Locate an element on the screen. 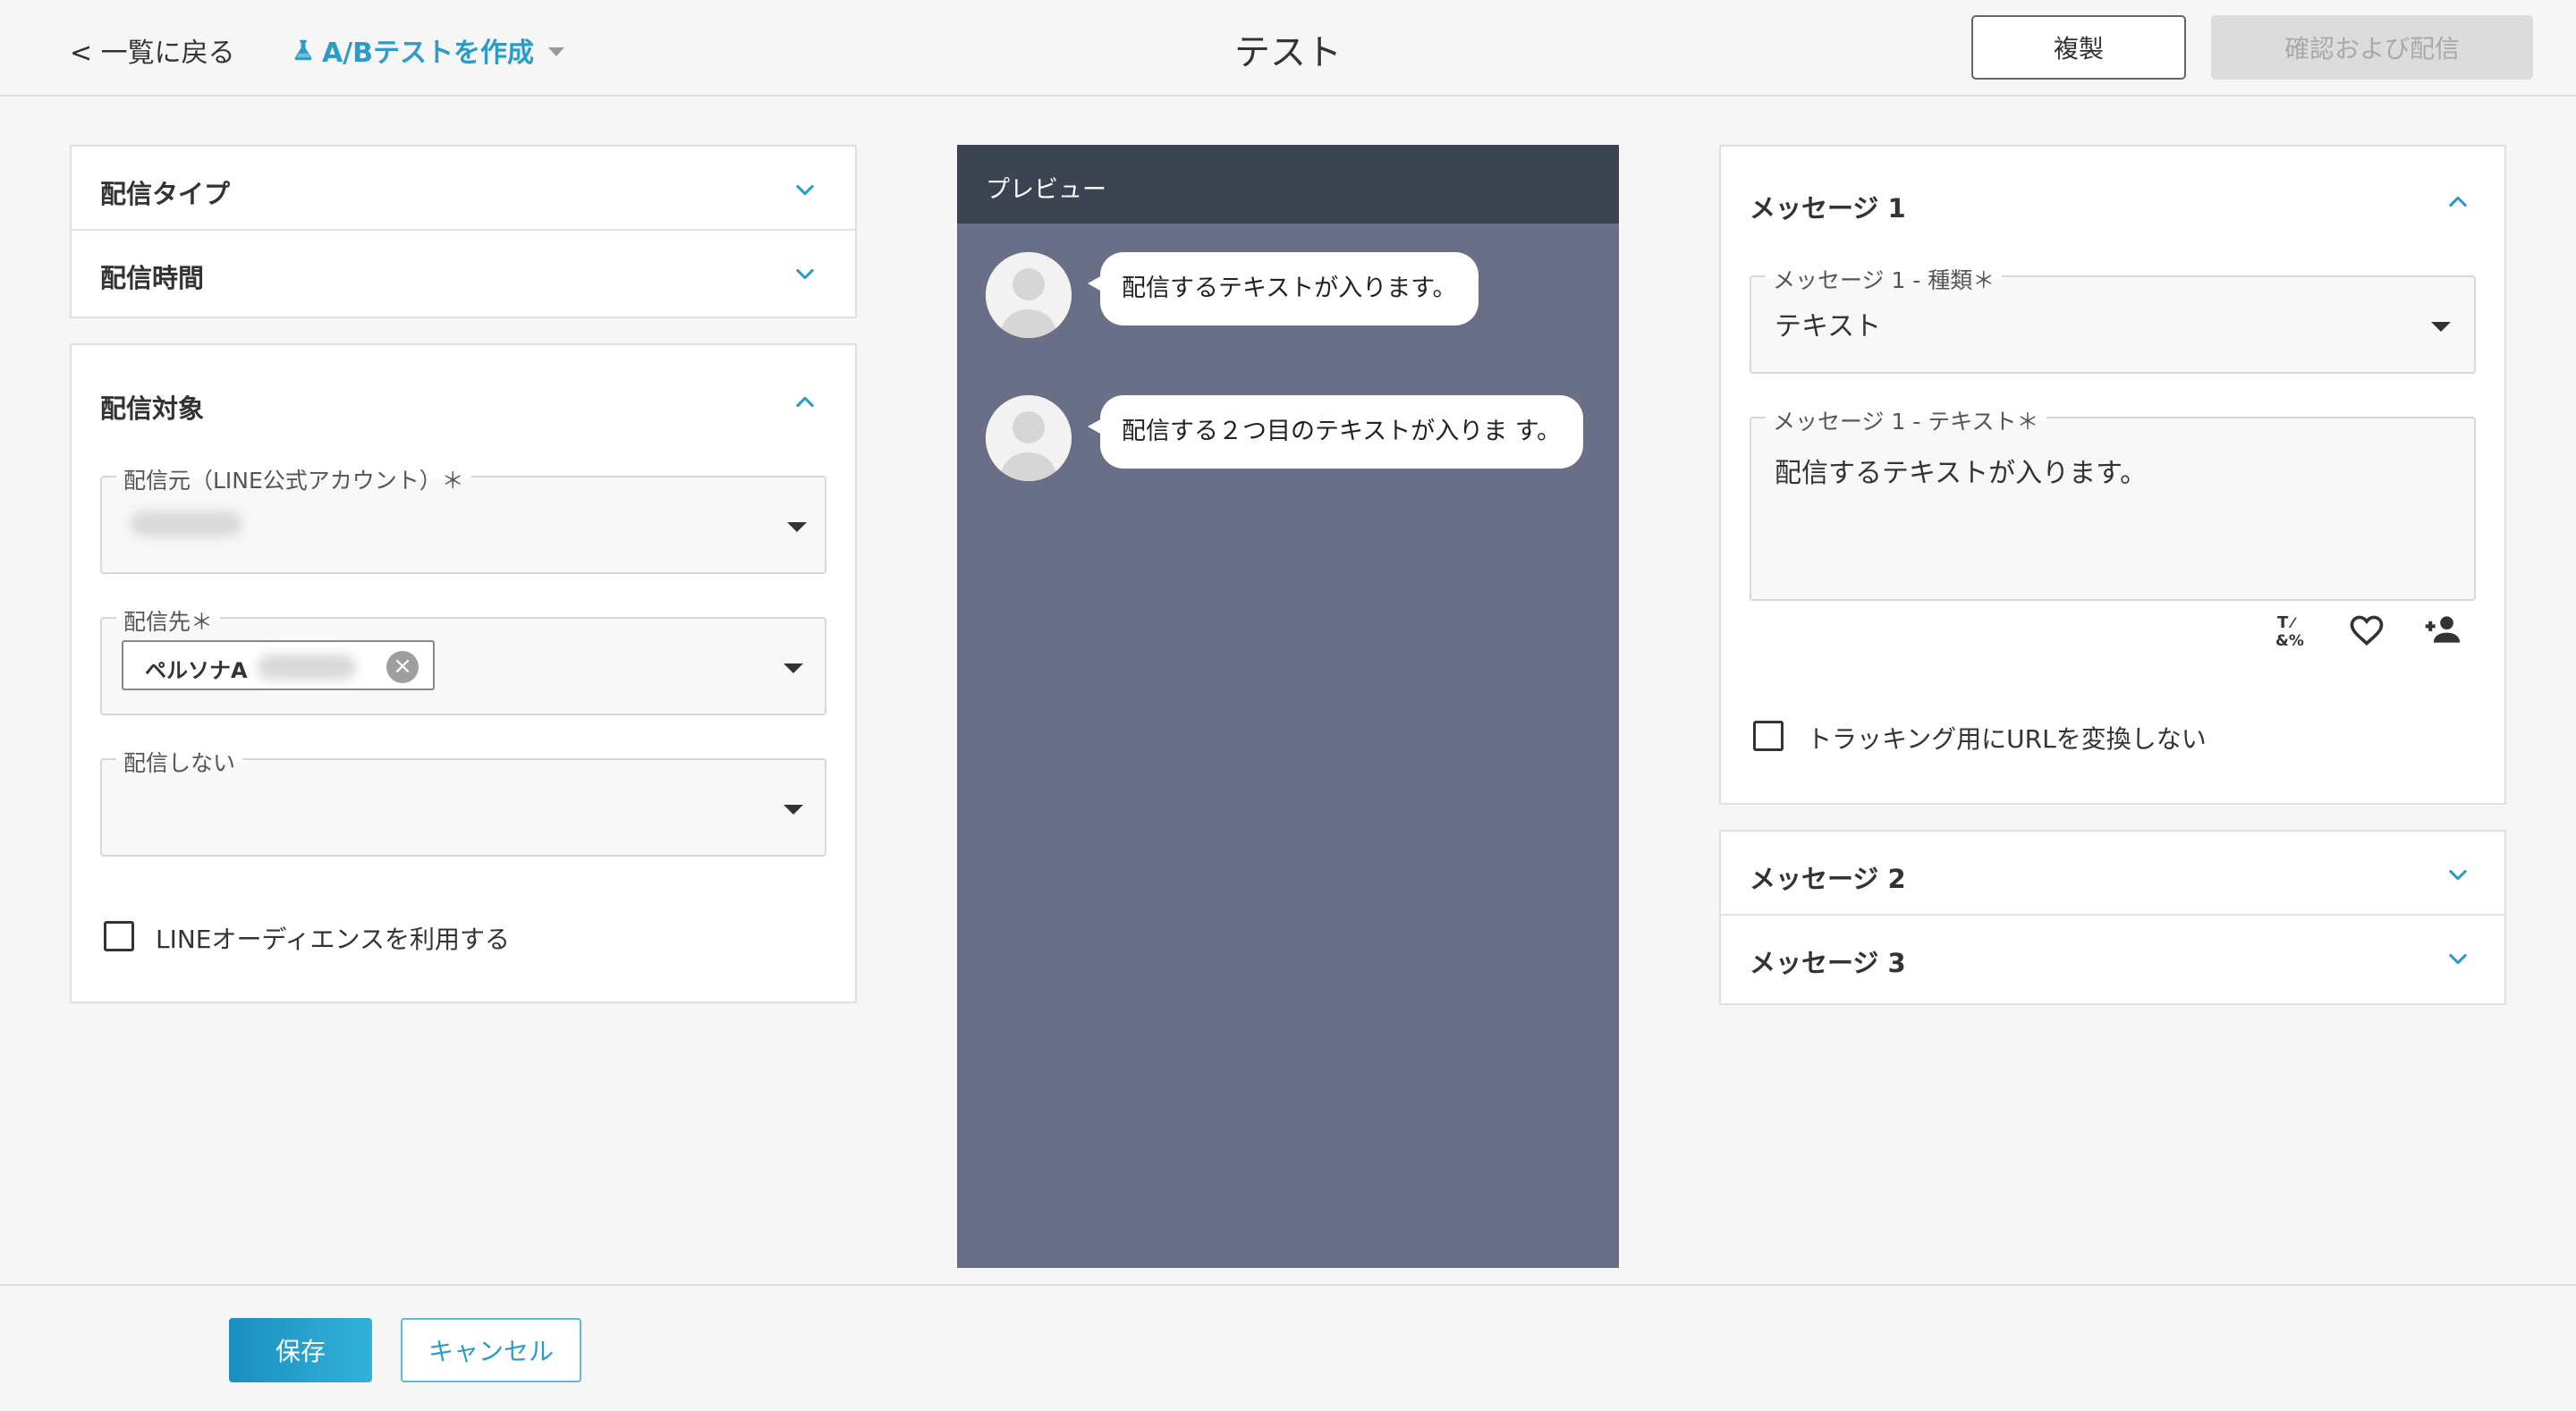  accordion-message-2: メッセージ 2 is located at coordinates (2112, 874).